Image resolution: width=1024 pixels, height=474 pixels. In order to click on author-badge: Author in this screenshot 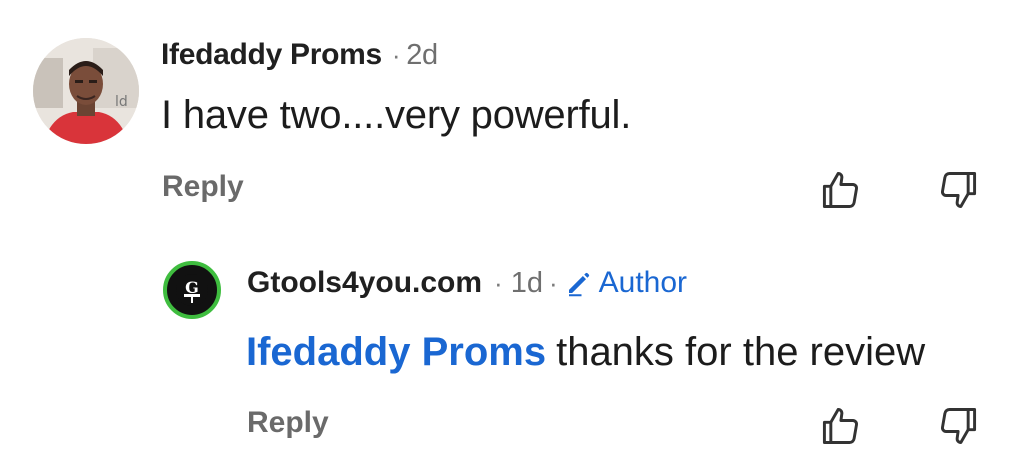, I will do `click(625, 283)`.